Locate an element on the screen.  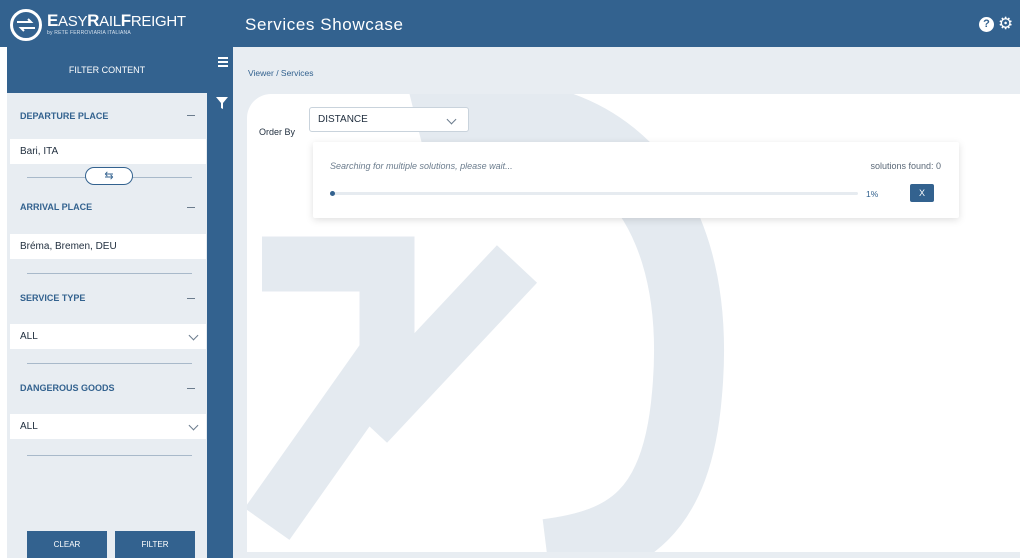
progress-bar-fill is located at coordinates (332, 193).